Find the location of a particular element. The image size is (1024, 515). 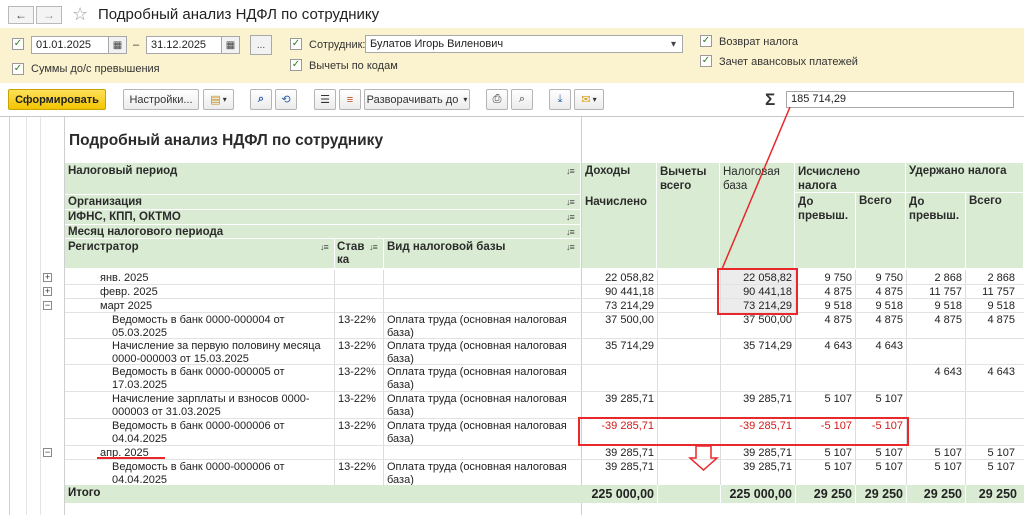

arrow-down-icon is located at coordinates (703, 458).